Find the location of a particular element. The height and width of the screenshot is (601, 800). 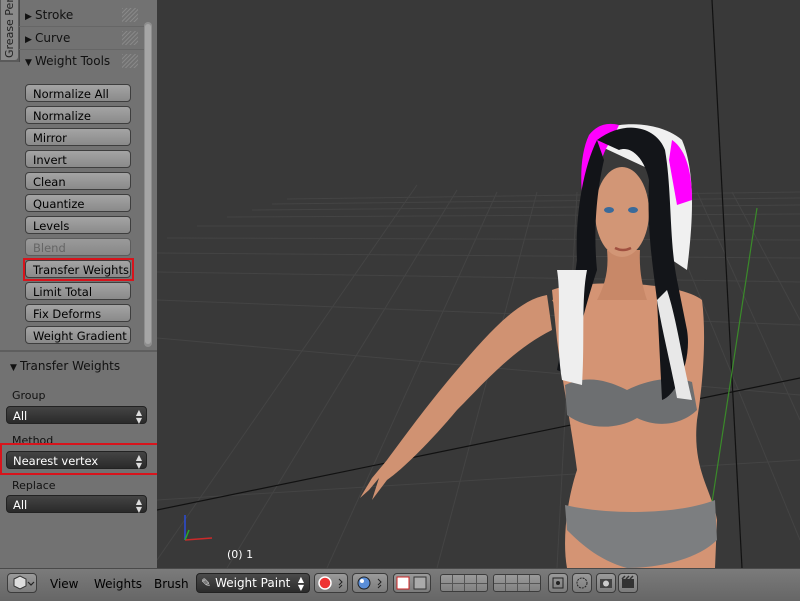

tool-tab-strip: Grease Pen is located at coordinates (10, 31).